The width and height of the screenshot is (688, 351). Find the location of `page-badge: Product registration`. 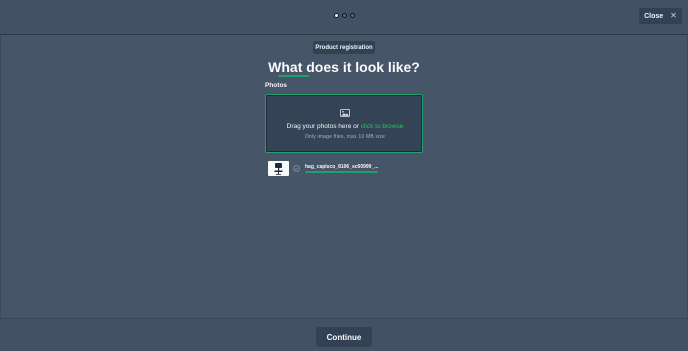

page-badge: Product registration is located at coordinates (344, 47).